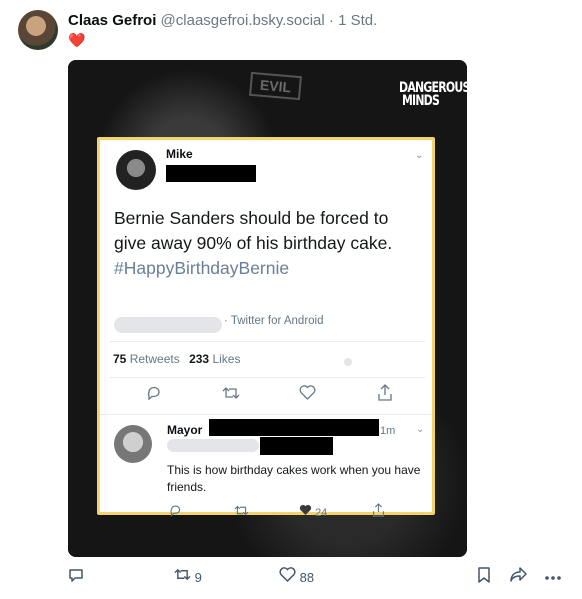  I want to click on tweet-stats: 75 Retweets 233 Likes, so click(176, 359).